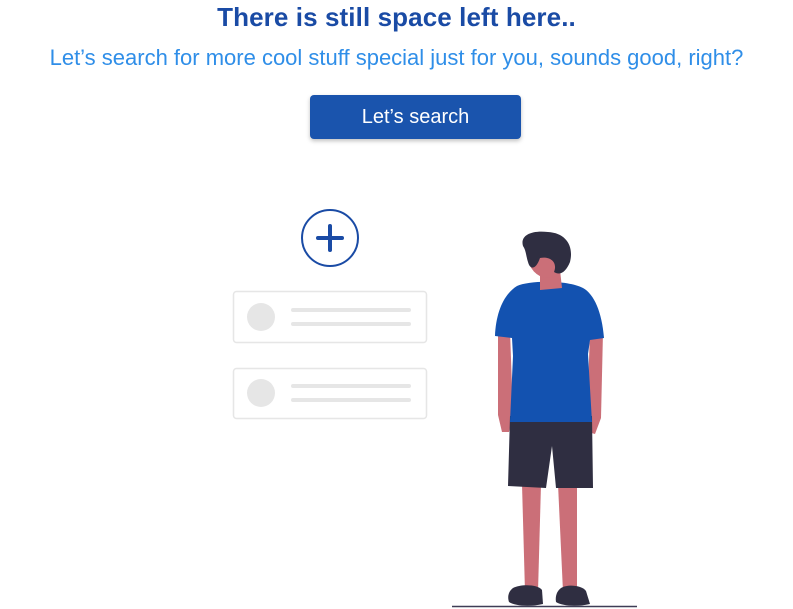  I want to click on right-leg, so click(567, 538).